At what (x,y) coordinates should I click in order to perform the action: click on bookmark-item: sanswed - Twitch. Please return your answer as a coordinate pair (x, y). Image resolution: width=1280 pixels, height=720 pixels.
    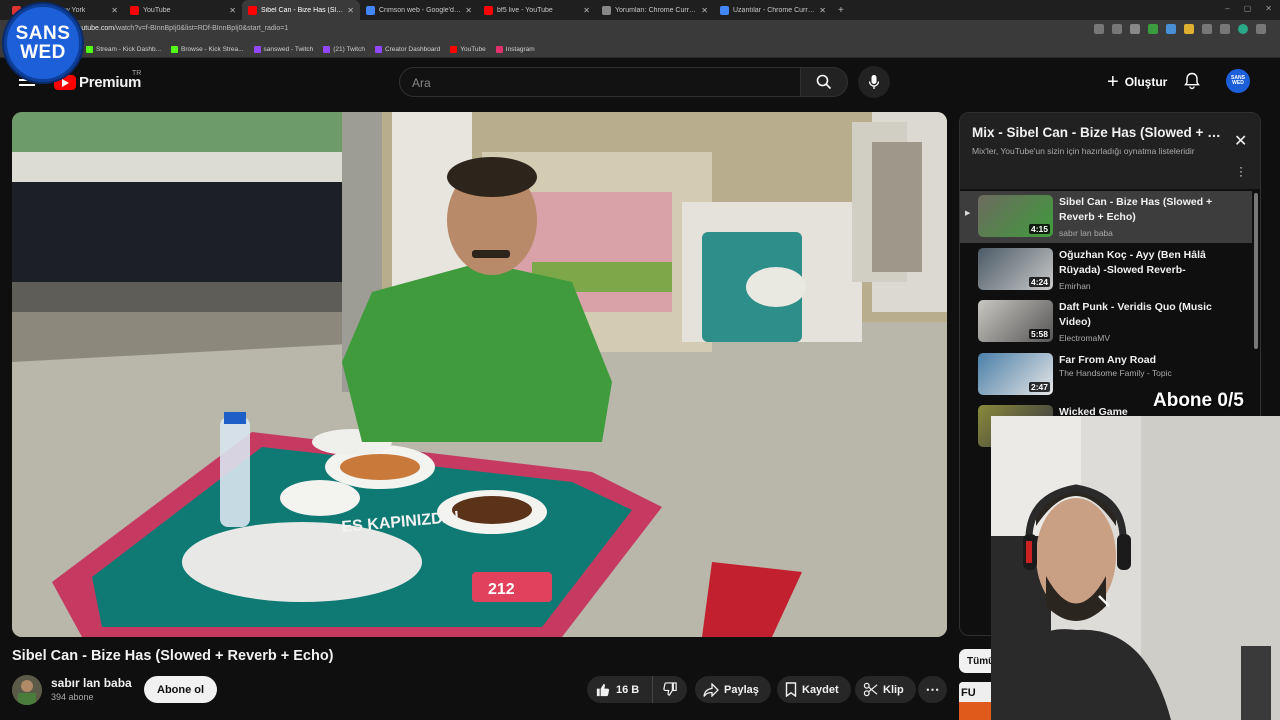
    Looking at the image, I should click on (283, 49).